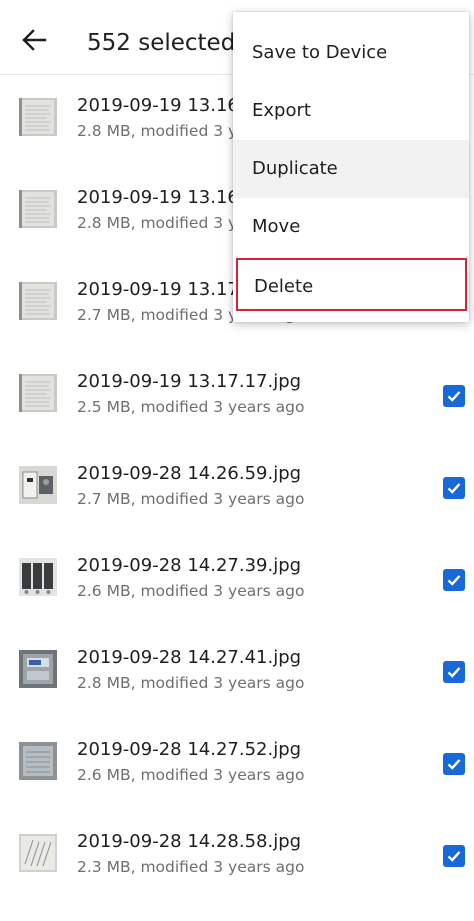 The image size is (474, 921). I want to click on menu-item-delete: Delete, so click(351, 284).